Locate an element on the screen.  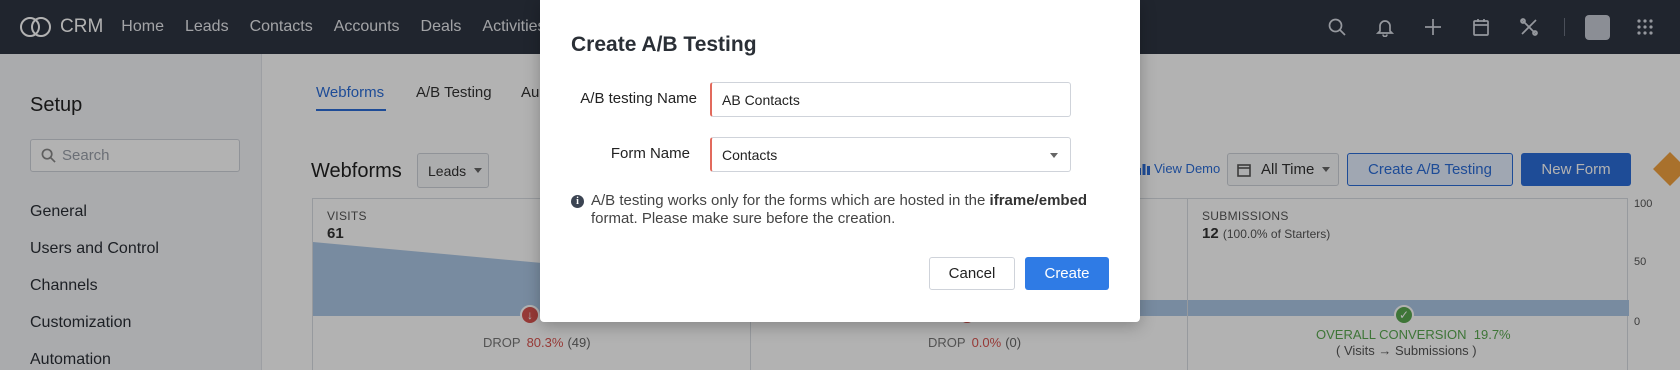
form-name-value: Contacts is located at coordinates (750, 154).